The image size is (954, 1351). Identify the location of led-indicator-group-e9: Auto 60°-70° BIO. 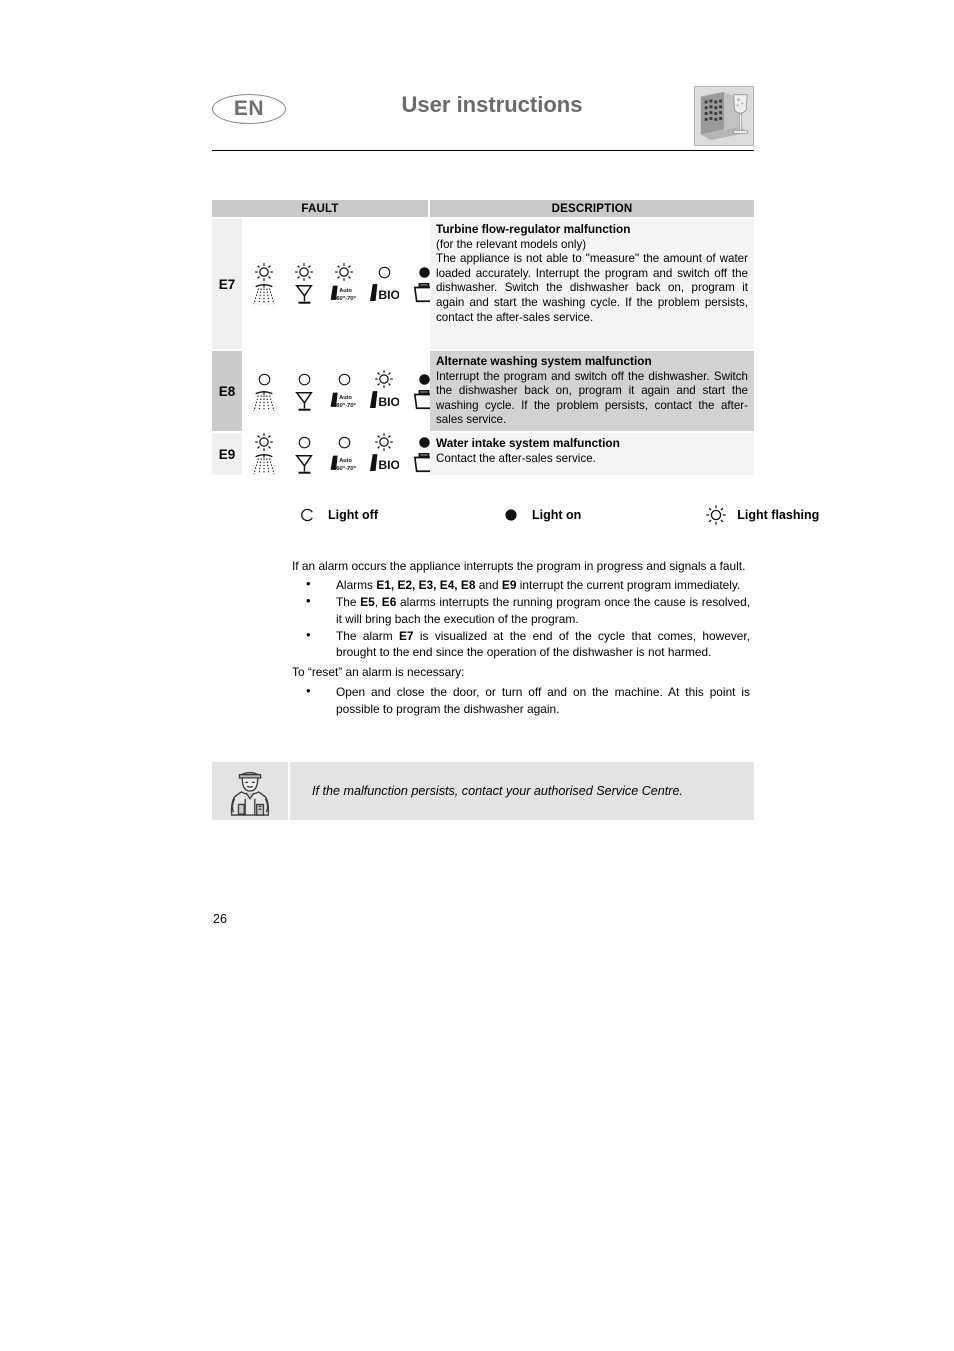
(338, 454).